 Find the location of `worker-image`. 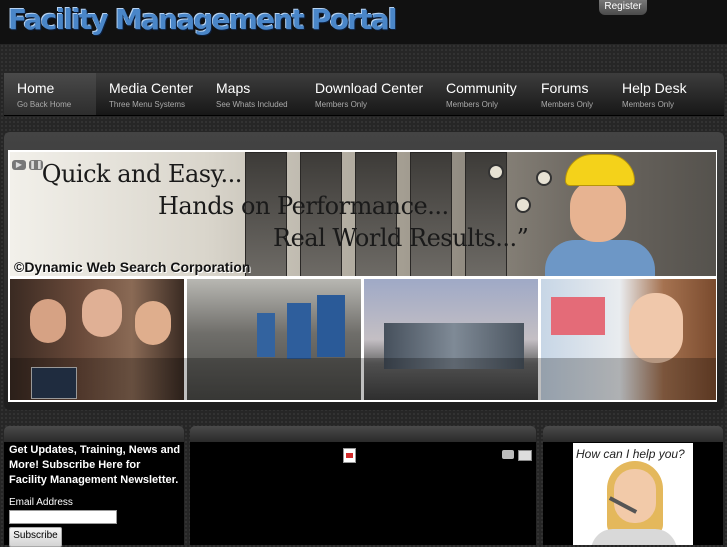

worker-image is located at coordinates (600, 258).